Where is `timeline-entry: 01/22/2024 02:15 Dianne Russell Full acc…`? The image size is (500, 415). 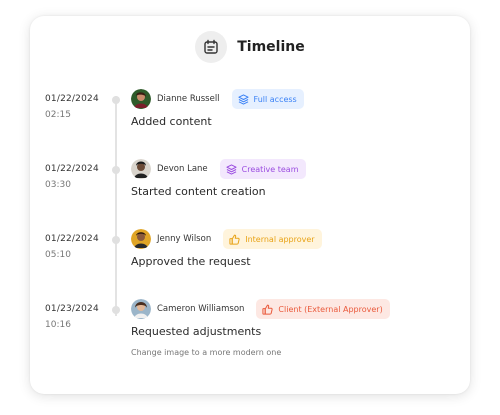 timeline-entry: 01/22/2024 02:15 Dianne Russell Full acc… is located at coordinates (250, 123).